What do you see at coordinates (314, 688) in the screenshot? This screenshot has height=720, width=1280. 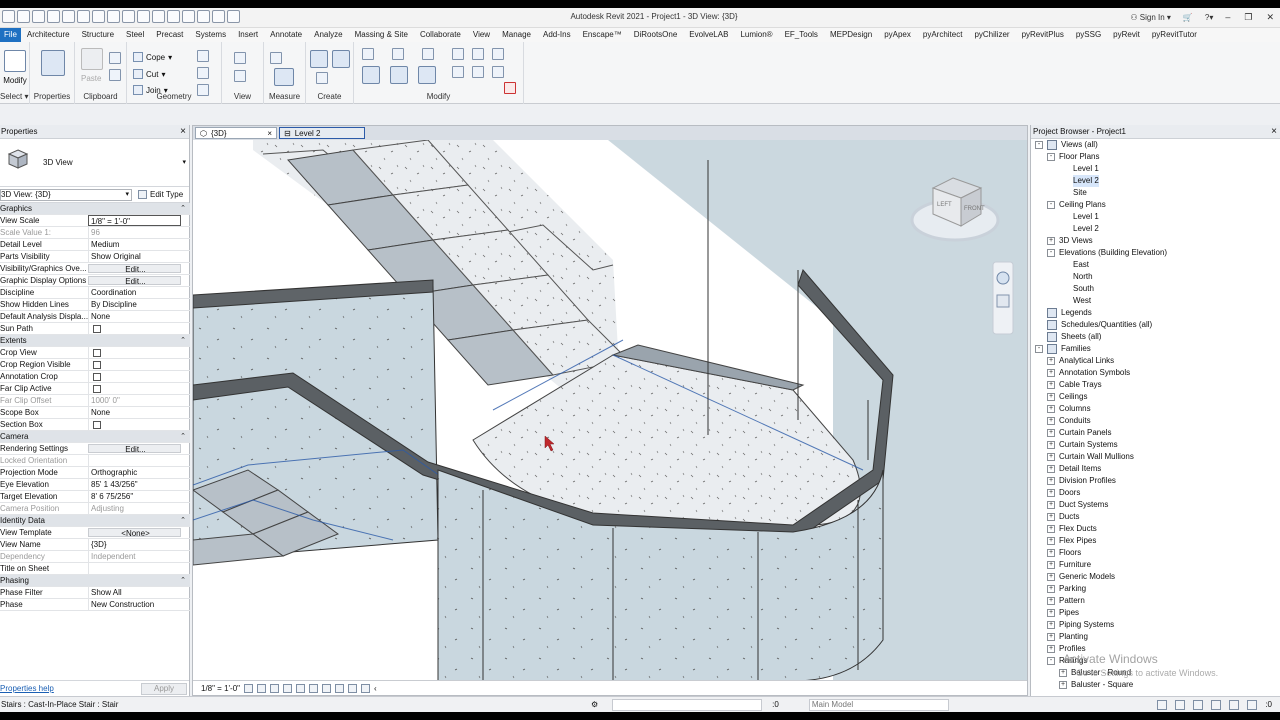 I see `crop-view-icon` at bounding box center [314, 688].